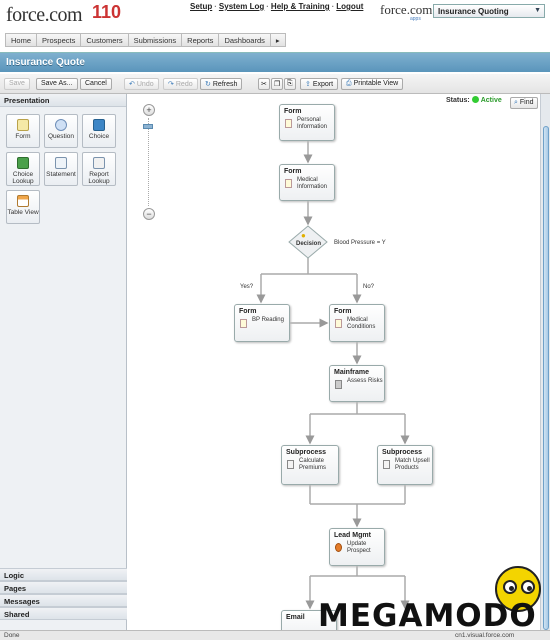  I want to click on redo-icon: ↷, so click(171, 84).